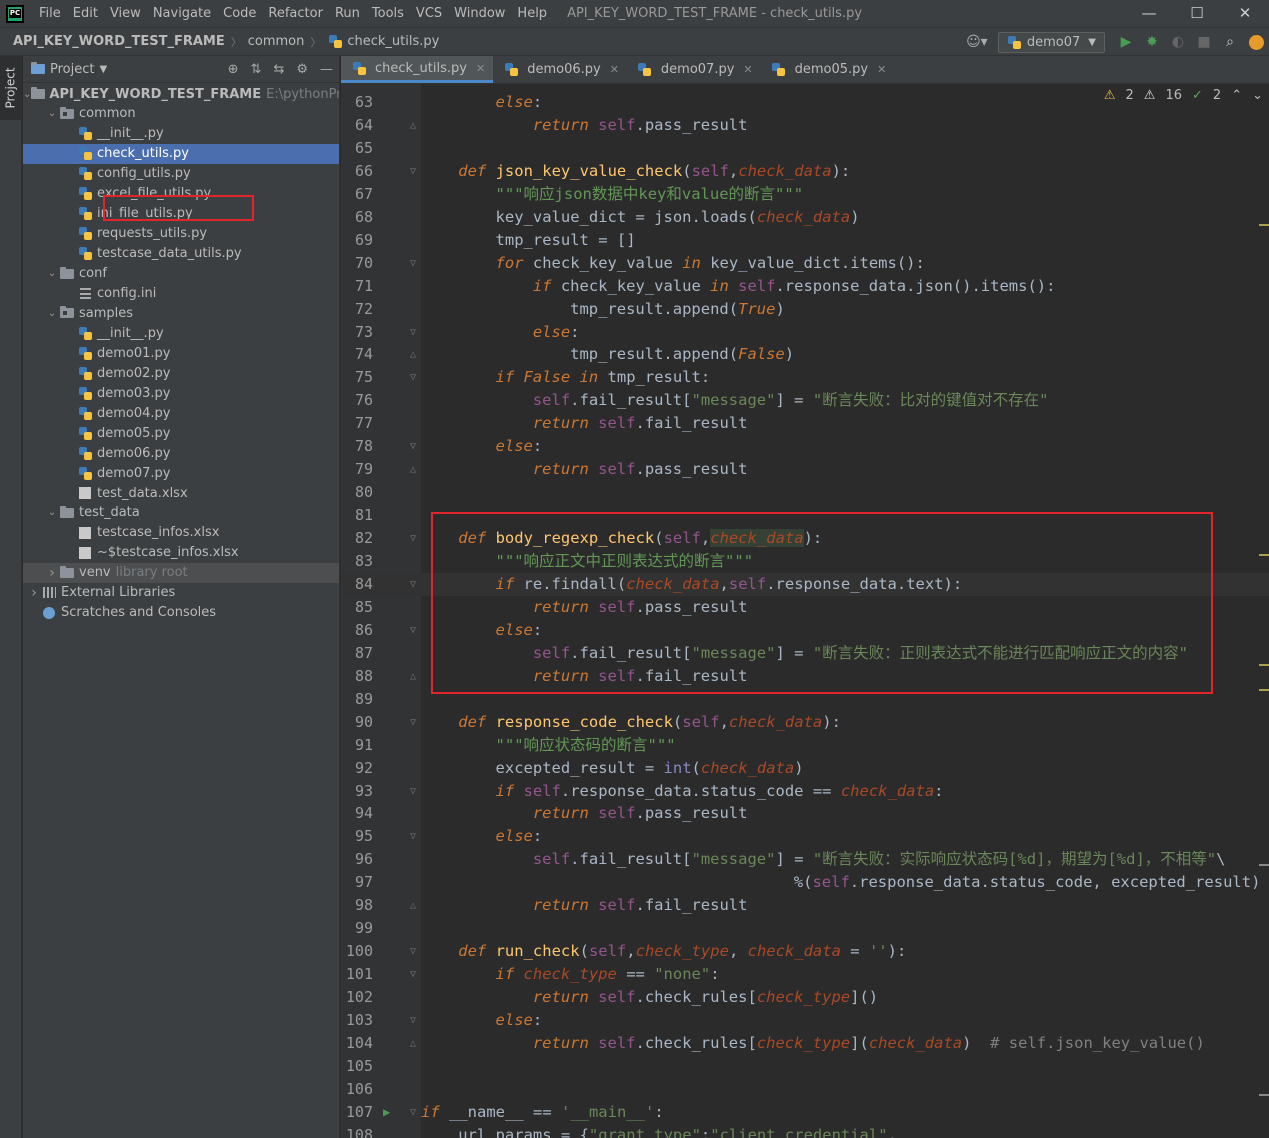  What do you see at coordinates (805, 1066) in the screenshot?
I see `code-line: 105` at bounding box center [805, 1066].